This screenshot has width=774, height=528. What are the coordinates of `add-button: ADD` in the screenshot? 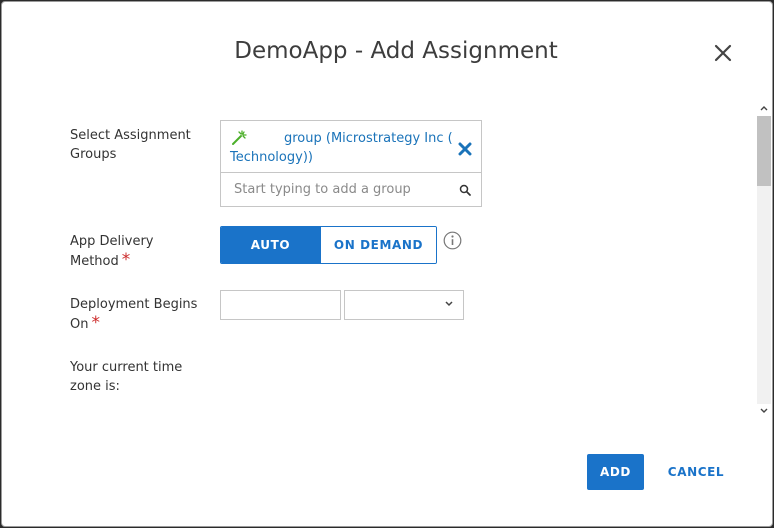 It's located at (615, 472).